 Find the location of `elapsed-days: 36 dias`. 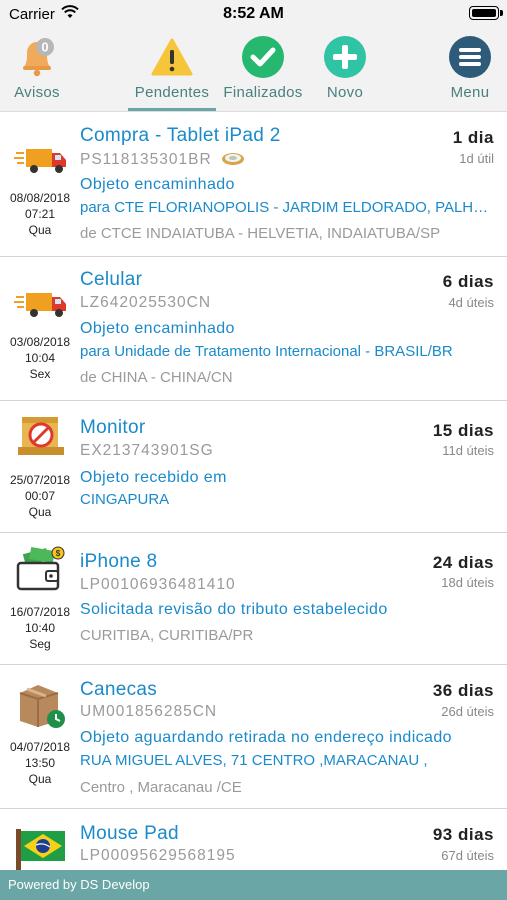

elapsed-days: 36 dias is located at coordinates (463, 690).